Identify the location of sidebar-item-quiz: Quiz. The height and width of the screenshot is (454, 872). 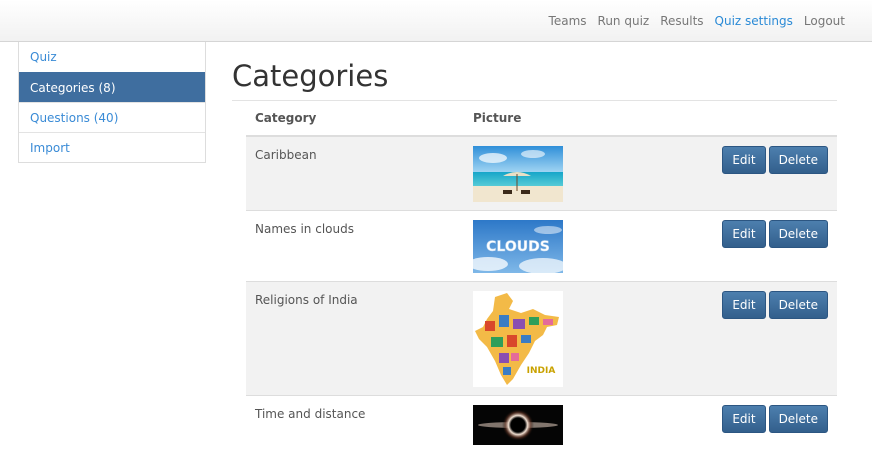
(112, 57).